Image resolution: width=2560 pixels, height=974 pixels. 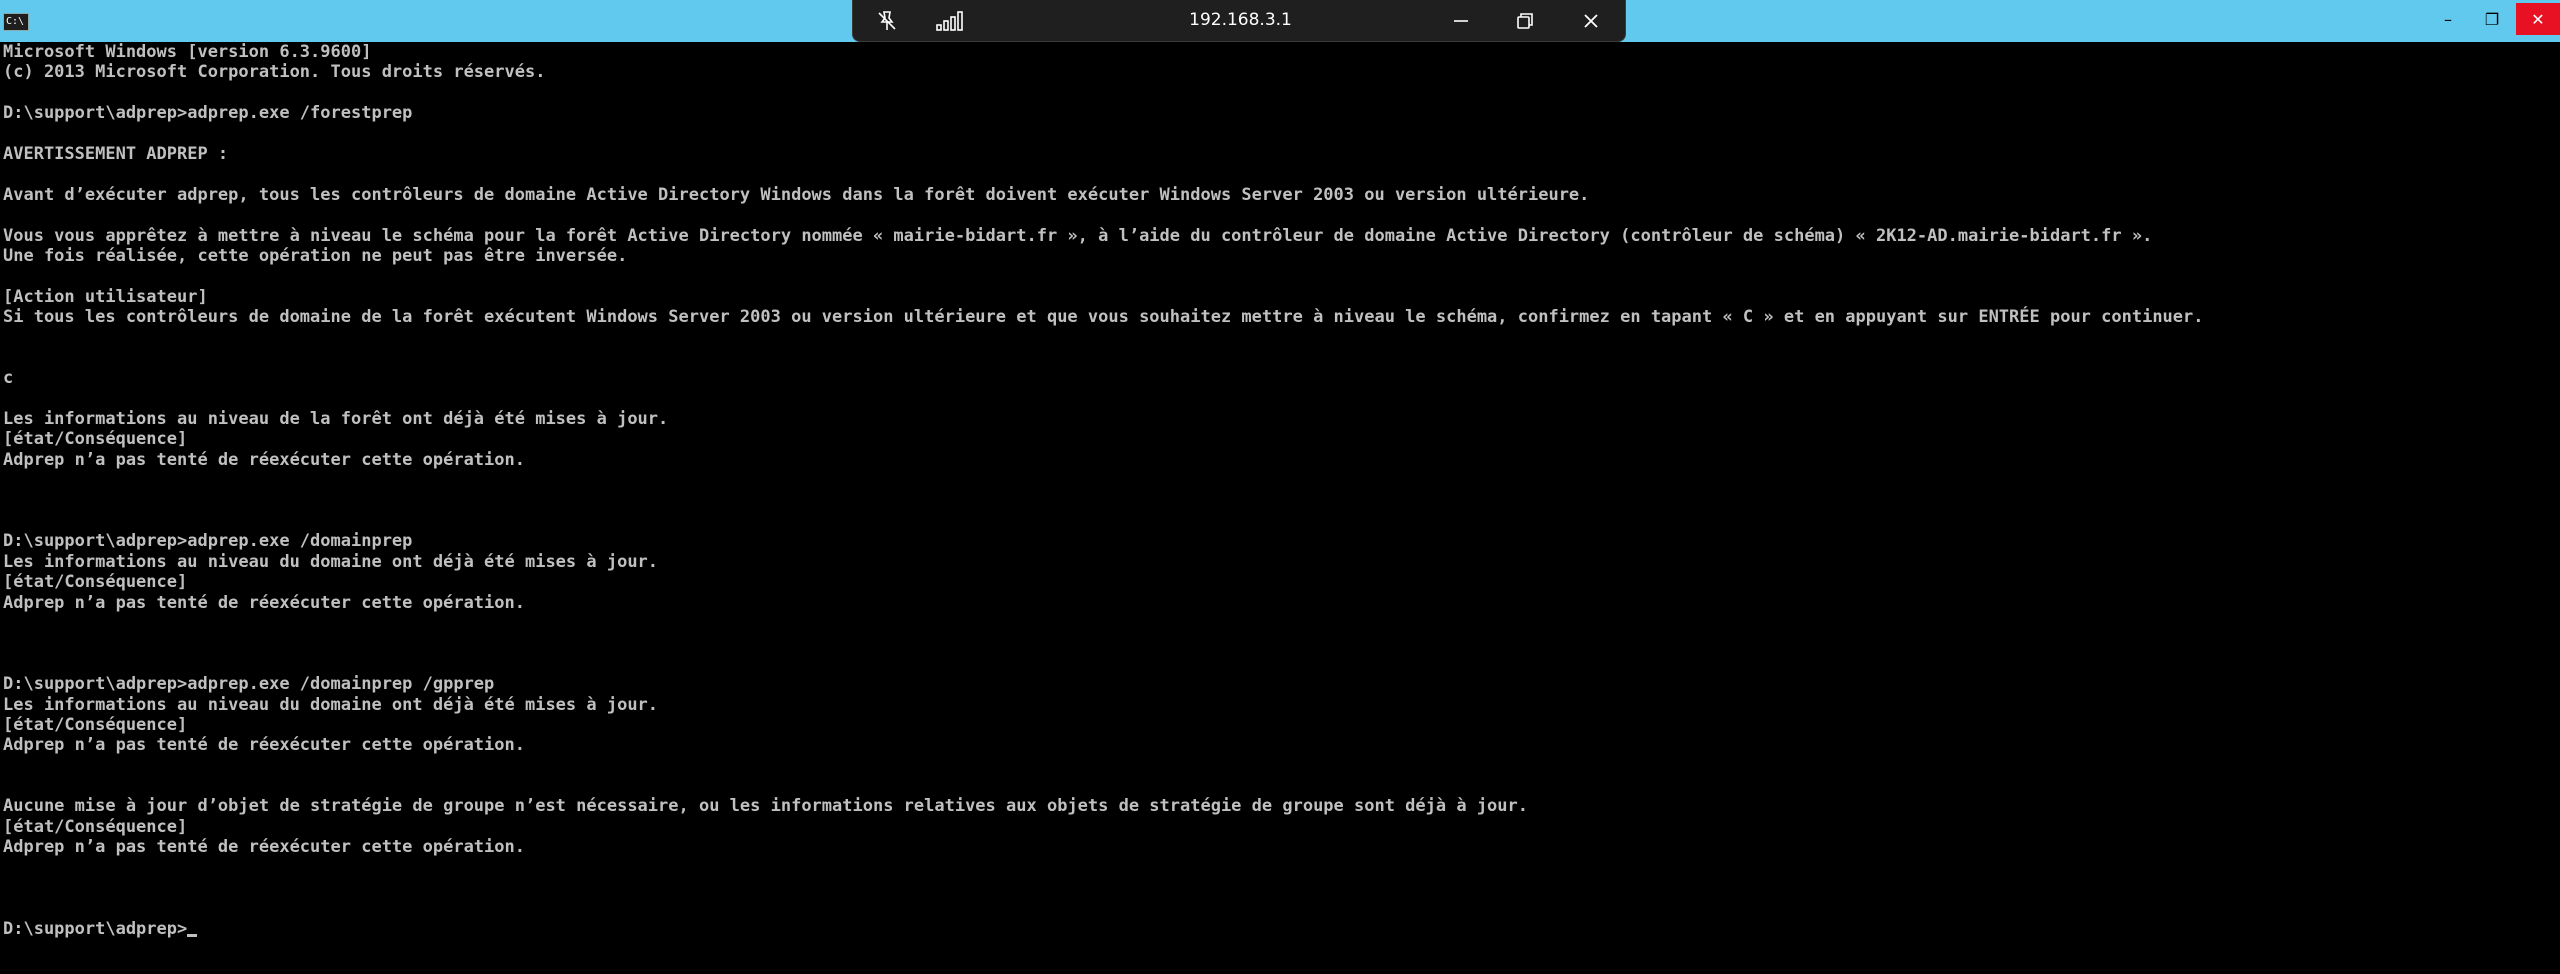 What do you see at coordinates (105, 296) in the screenshot?
I see `console-line: [Action utilisateur]` at bounding box center [105, 296].